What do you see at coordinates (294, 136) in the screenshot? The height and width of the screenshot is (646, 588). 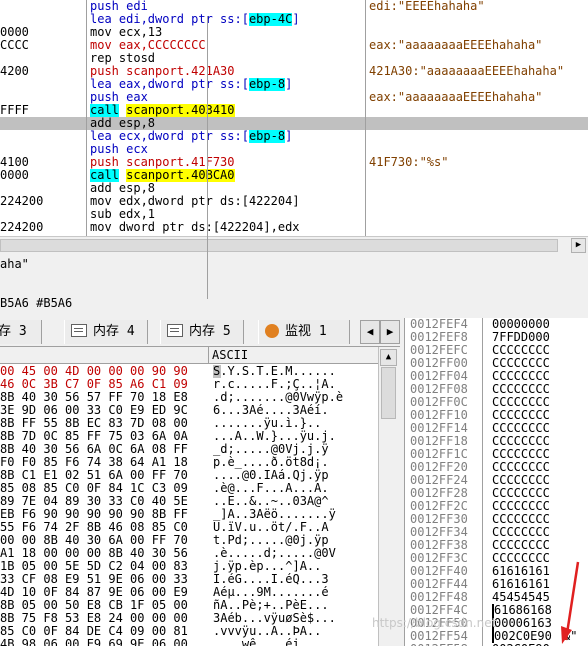 I see `disasm-row: lea ecx,dword ptr ss:[ebp-8]` at bounding box center [294, 136].